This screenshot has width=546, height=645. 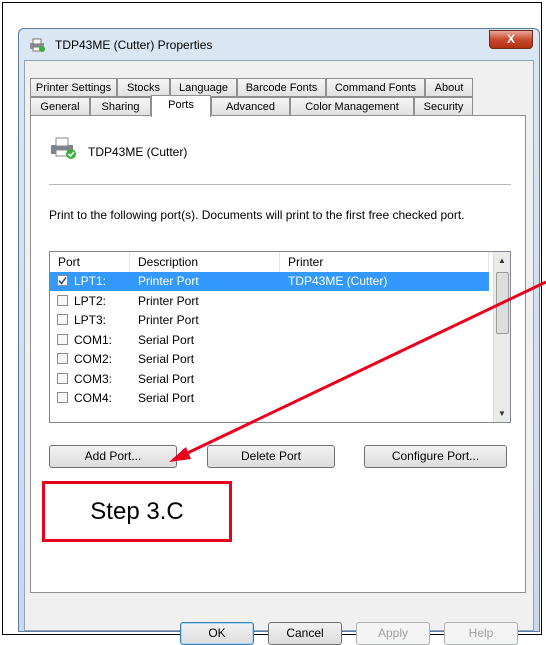 I want to click on port-printer: TDP43ME (Cutter), so click(x=338, y=281).